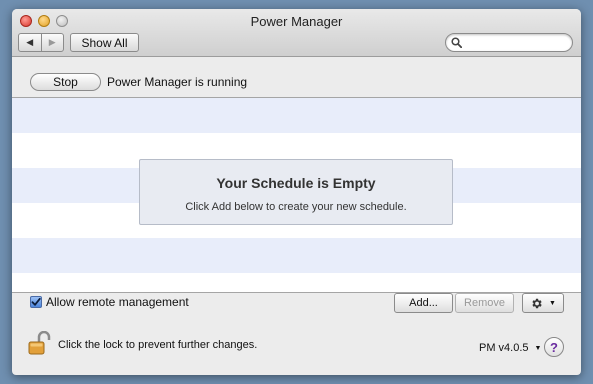 This screenshot has width=593, height=384. I want to click on back-button: ◀, so click(30, 42).